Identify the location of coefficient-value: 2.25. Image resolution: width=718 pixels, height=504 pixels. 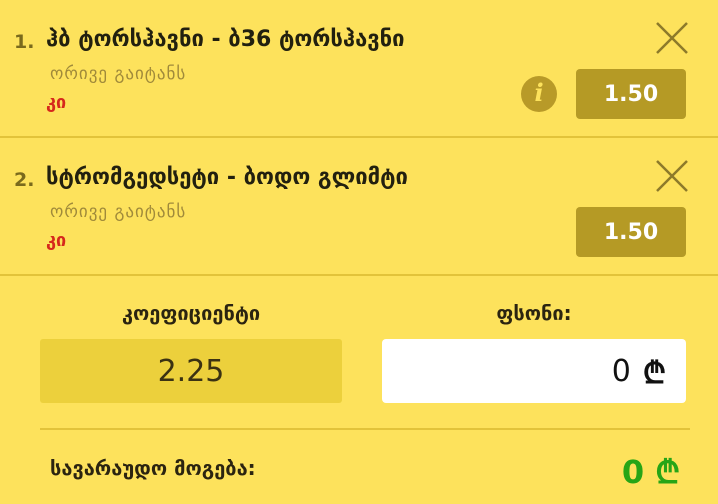
(191, 371).